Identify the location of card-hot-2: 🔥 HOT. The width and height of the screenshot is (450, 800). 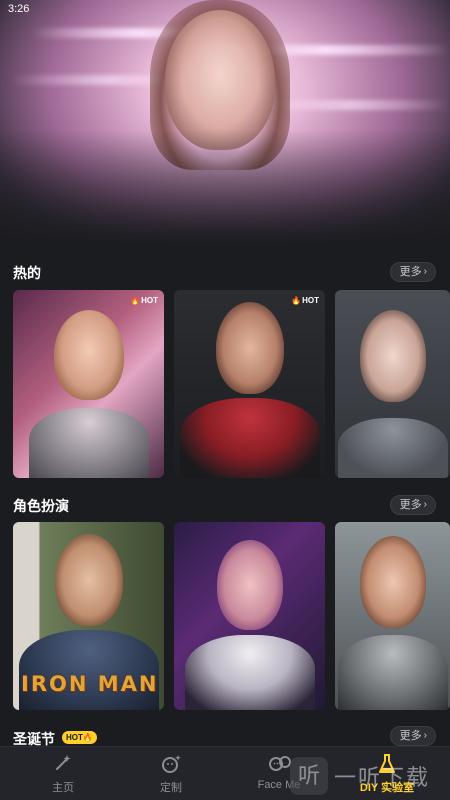
(249, 384).